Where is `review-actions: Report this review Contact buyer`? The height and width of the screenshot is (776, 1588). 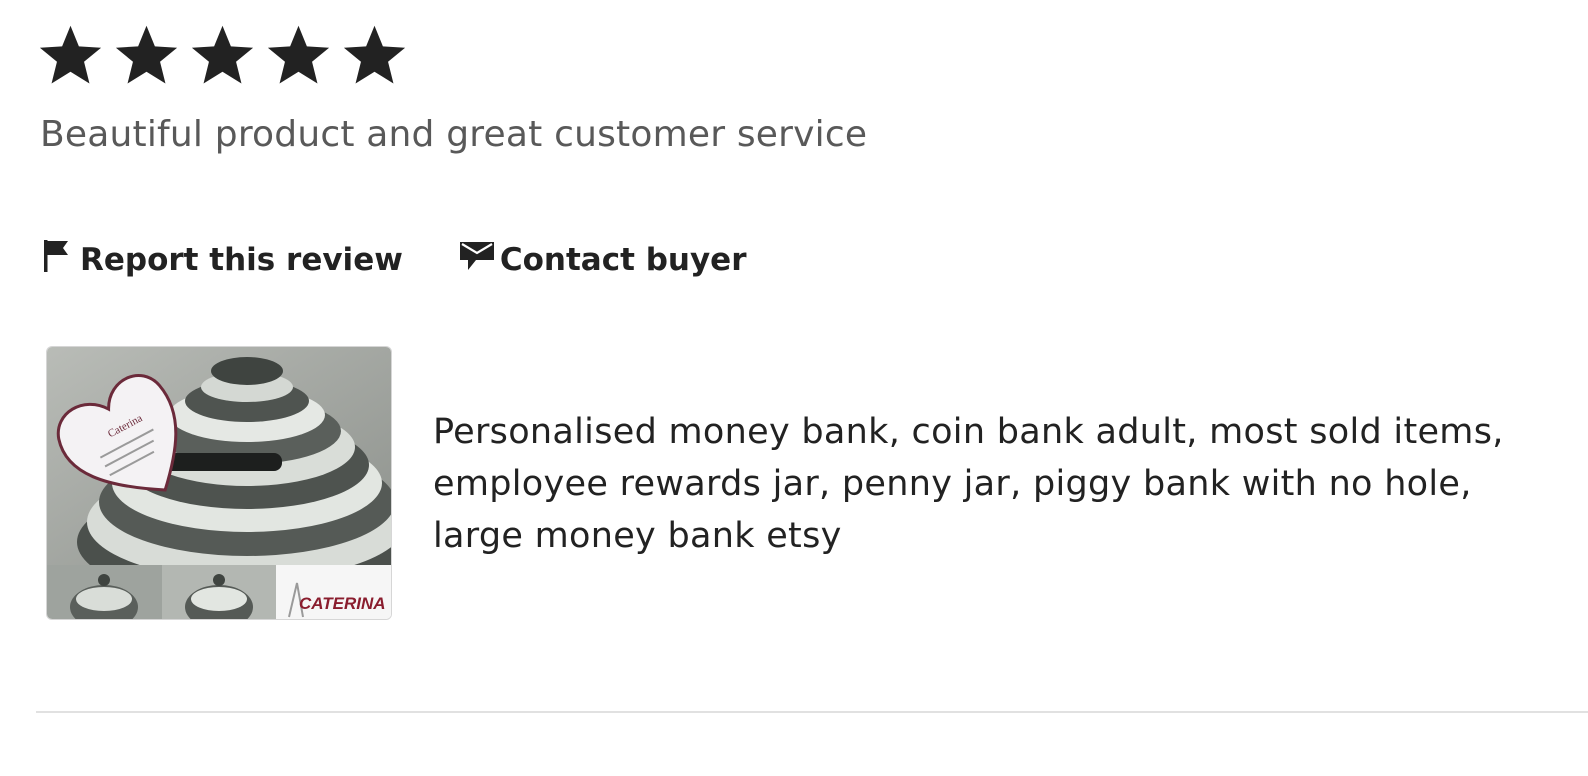
review-actions: Report this review Contact buyer is located at coordinates (394, 260).